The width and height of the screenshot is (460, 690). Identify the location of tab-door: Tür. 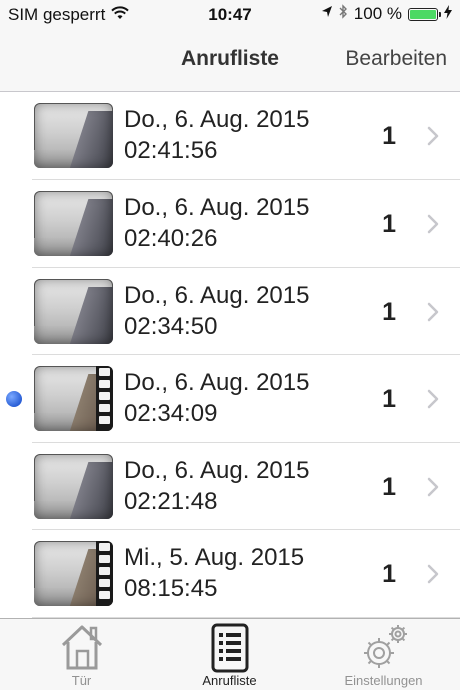
(81, 654).